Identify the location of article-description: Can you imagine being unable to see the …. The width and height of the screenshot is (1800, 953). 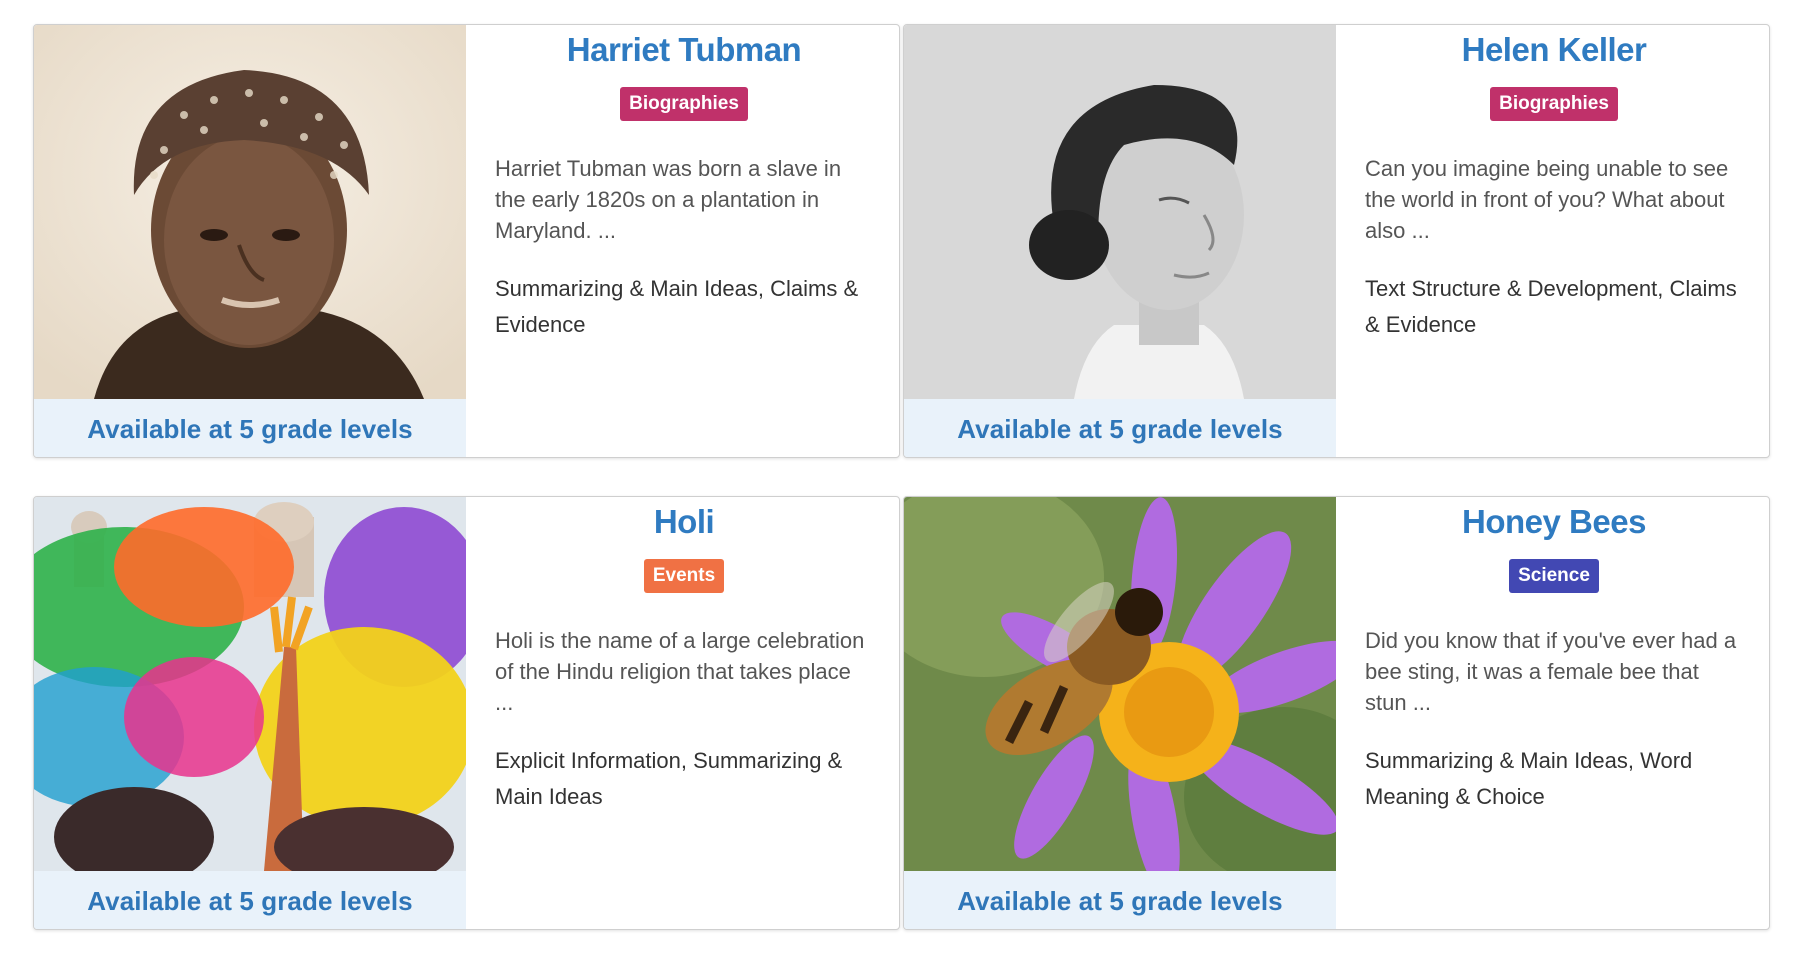
(1547, 199).